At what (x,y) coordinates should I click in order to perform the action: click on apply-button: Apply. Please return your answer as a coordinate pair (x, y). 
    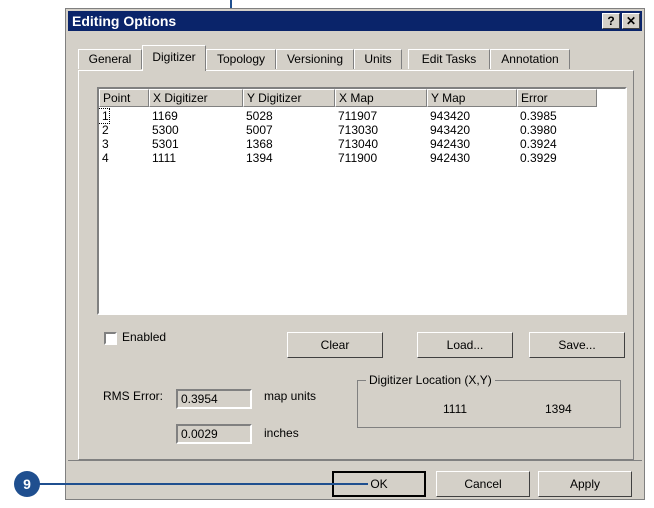
    Looking at the image, I should click on (585, 484).